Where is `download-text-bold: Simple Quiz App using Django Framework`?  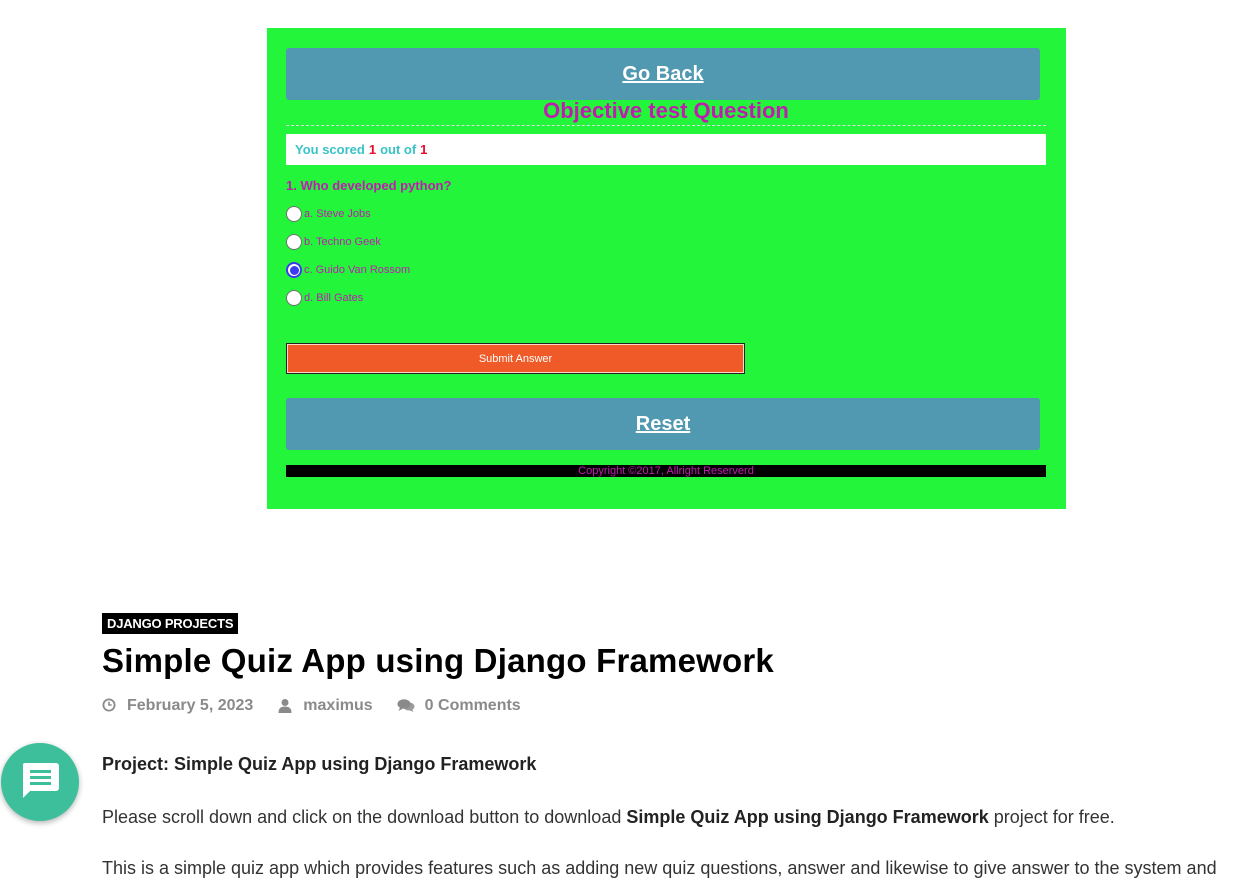
download-text-bold: Simple Quiz App using Django Framework is located at coordinates (807, 817).